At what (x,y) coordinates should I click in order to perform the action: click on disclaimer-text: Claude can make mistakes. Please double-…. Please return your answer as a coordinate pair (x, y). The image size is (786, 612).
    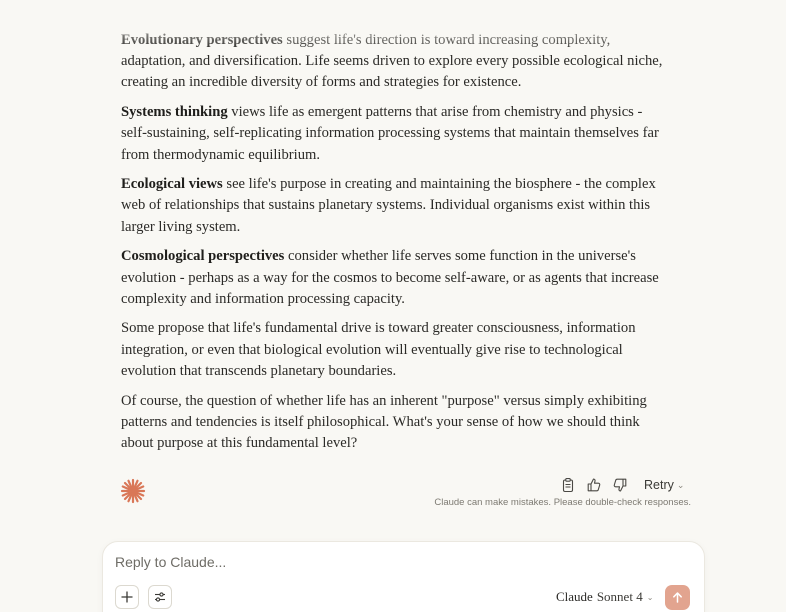
    Looking at the image, I should click on (562, 502).